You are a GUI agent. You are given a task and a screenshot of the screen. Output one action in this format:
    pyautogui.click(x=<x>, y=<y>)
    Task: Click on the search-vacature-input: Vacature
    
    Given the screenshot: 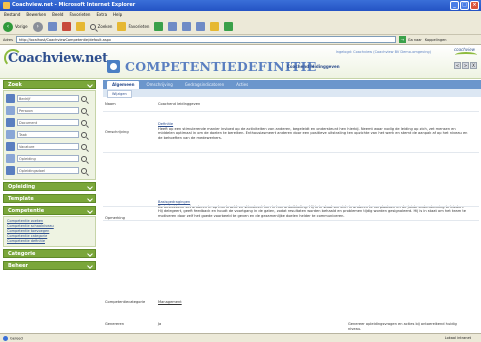 What is the action you would take?
    pyautogui.click(x=48, y=146)
    